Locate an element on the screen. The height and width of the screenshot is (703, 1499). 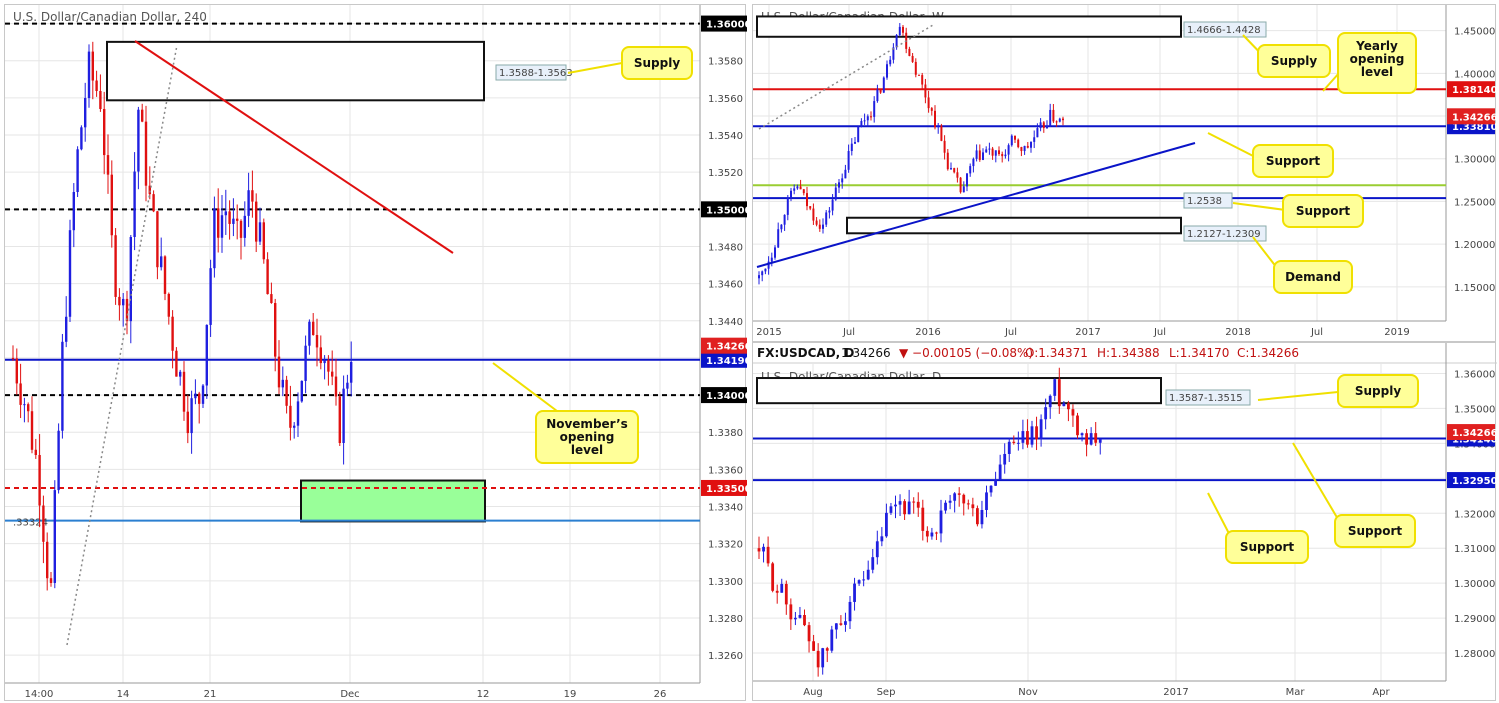
y-tick-label: 1.3260 is located at coordinates (725, 656).